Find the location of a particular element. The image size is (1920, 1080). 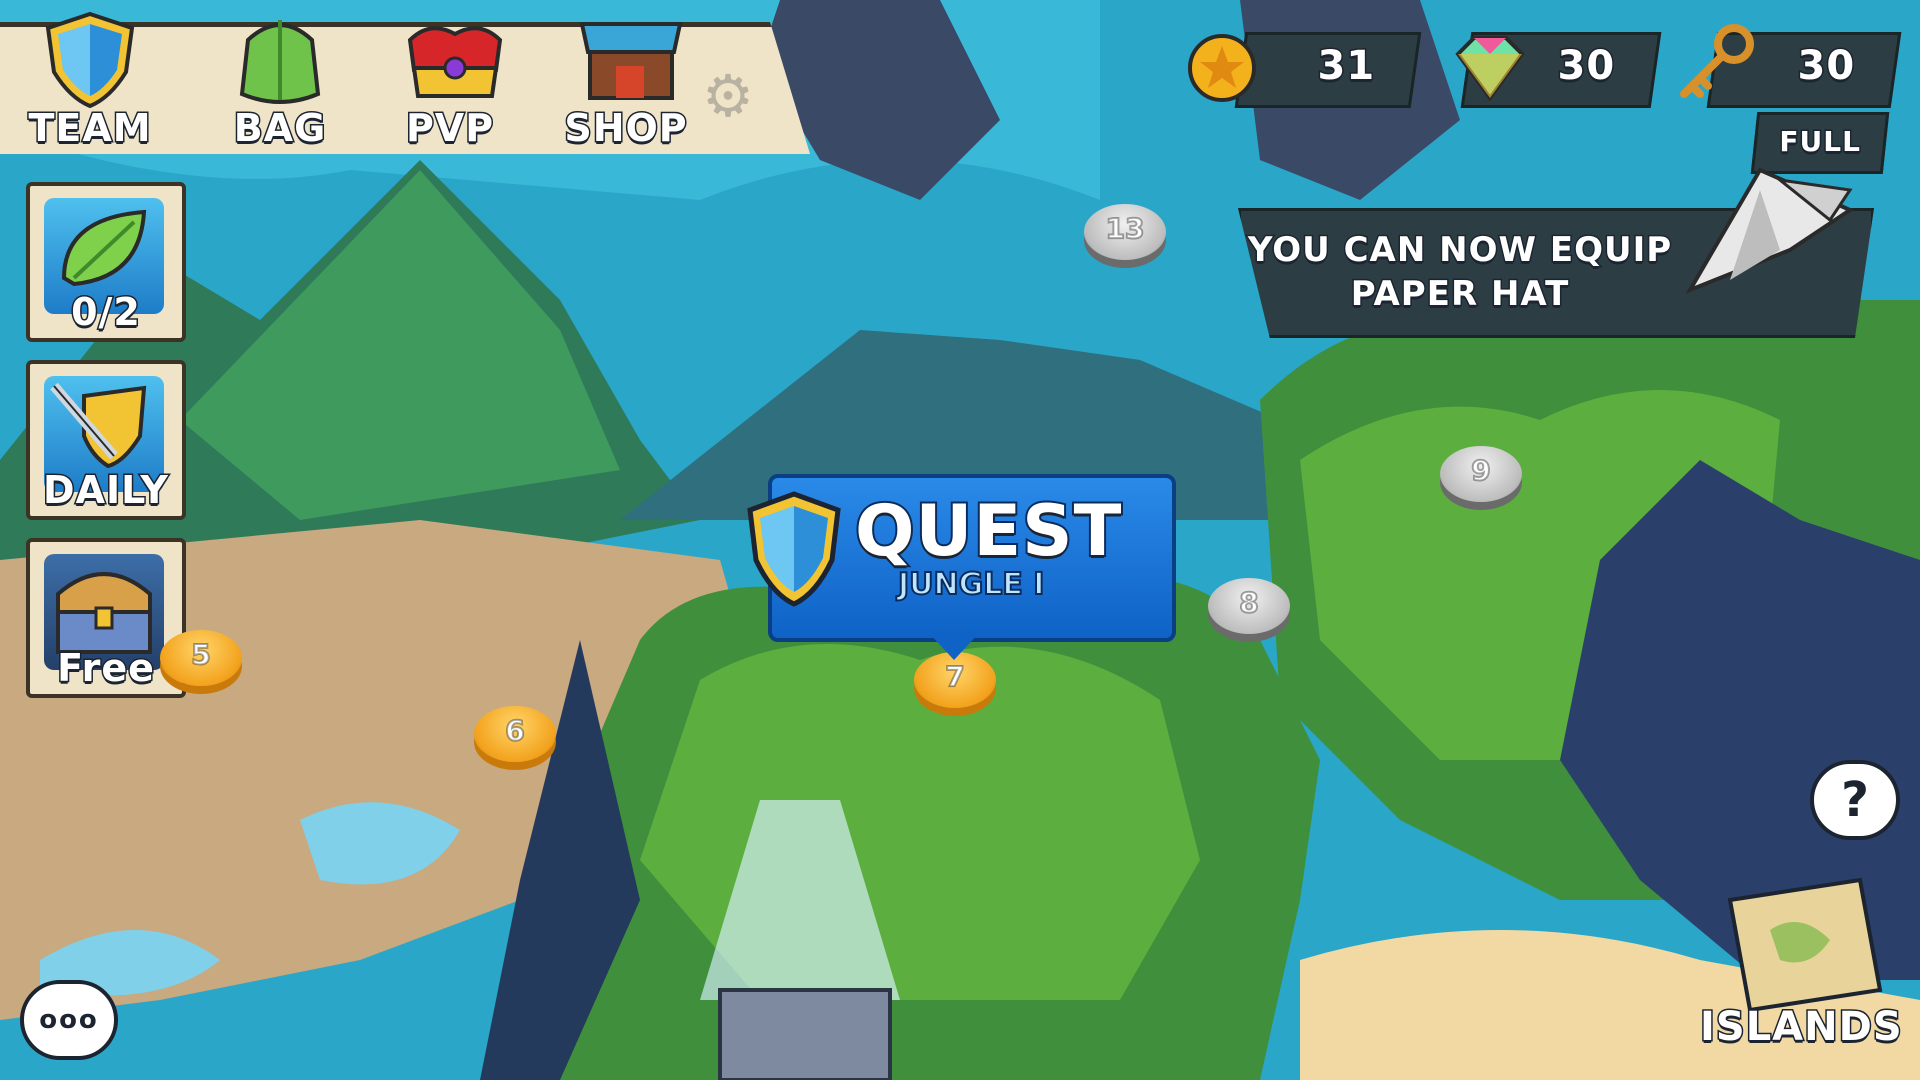

level-number: 5 is located at coordinates (200, 654).